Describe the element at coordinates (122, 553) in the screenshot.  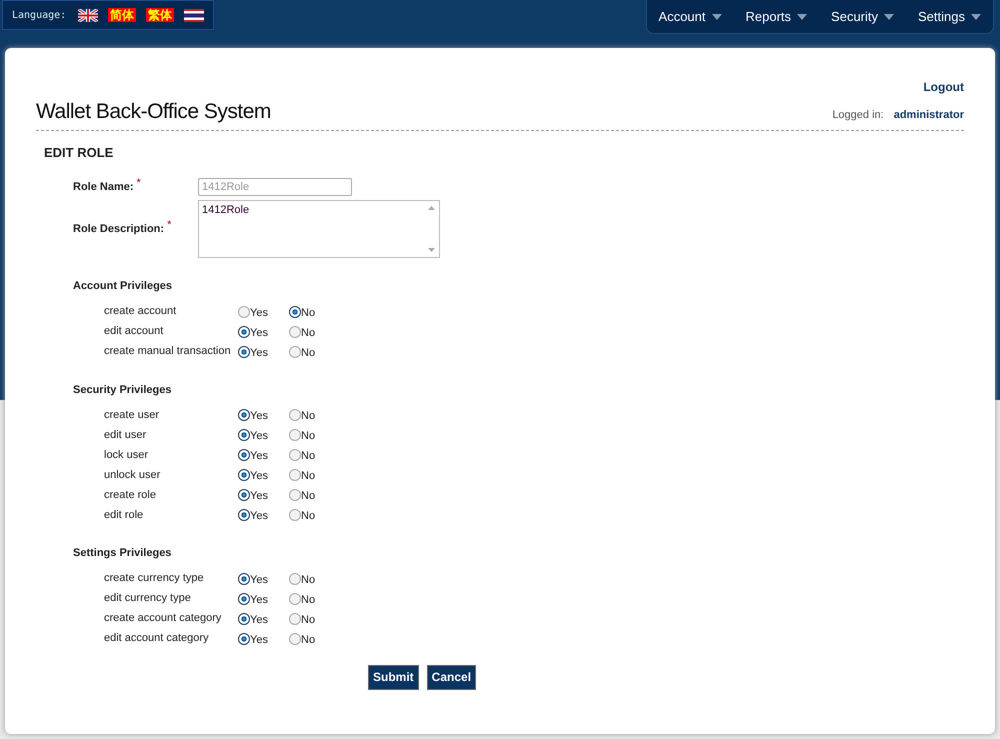
I see `privilege-group-title: Settings Privileges` at that location.